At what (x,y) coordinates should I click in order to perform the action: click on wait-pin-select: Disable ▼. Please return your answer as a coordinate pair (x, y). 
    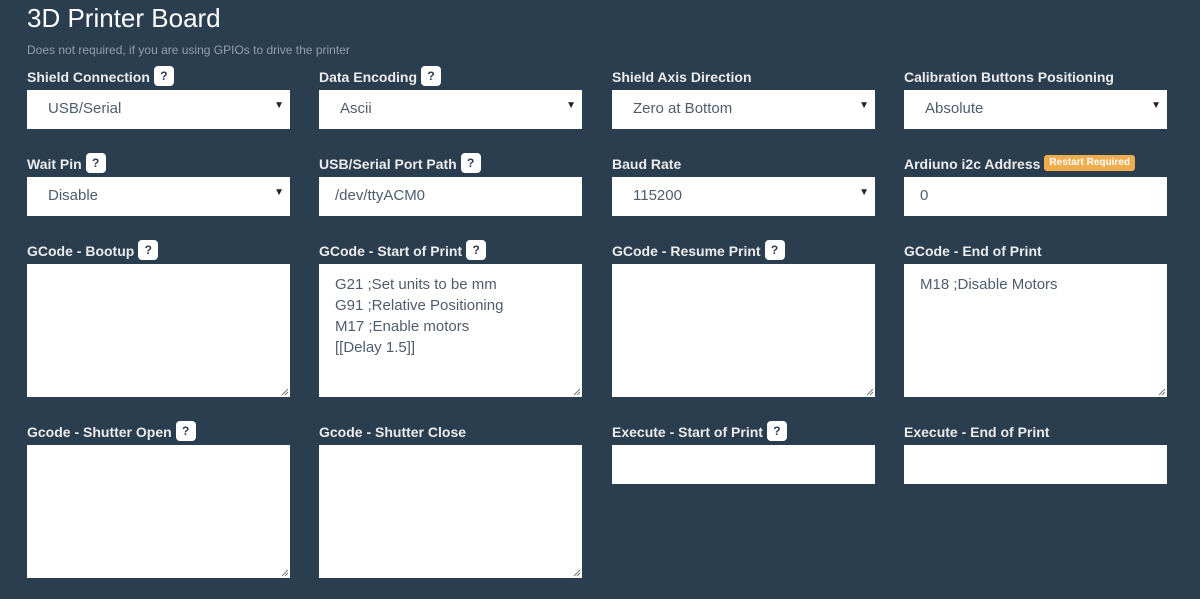
    Looking at the image, I should click on (158, 196).